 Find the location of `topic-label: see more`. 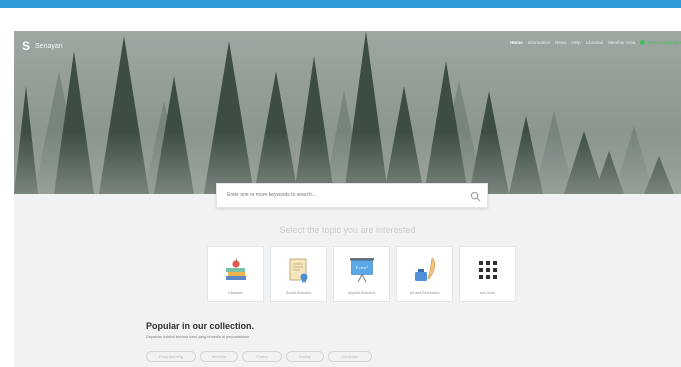

topic-label: see more is located at coordinates (487, 293).